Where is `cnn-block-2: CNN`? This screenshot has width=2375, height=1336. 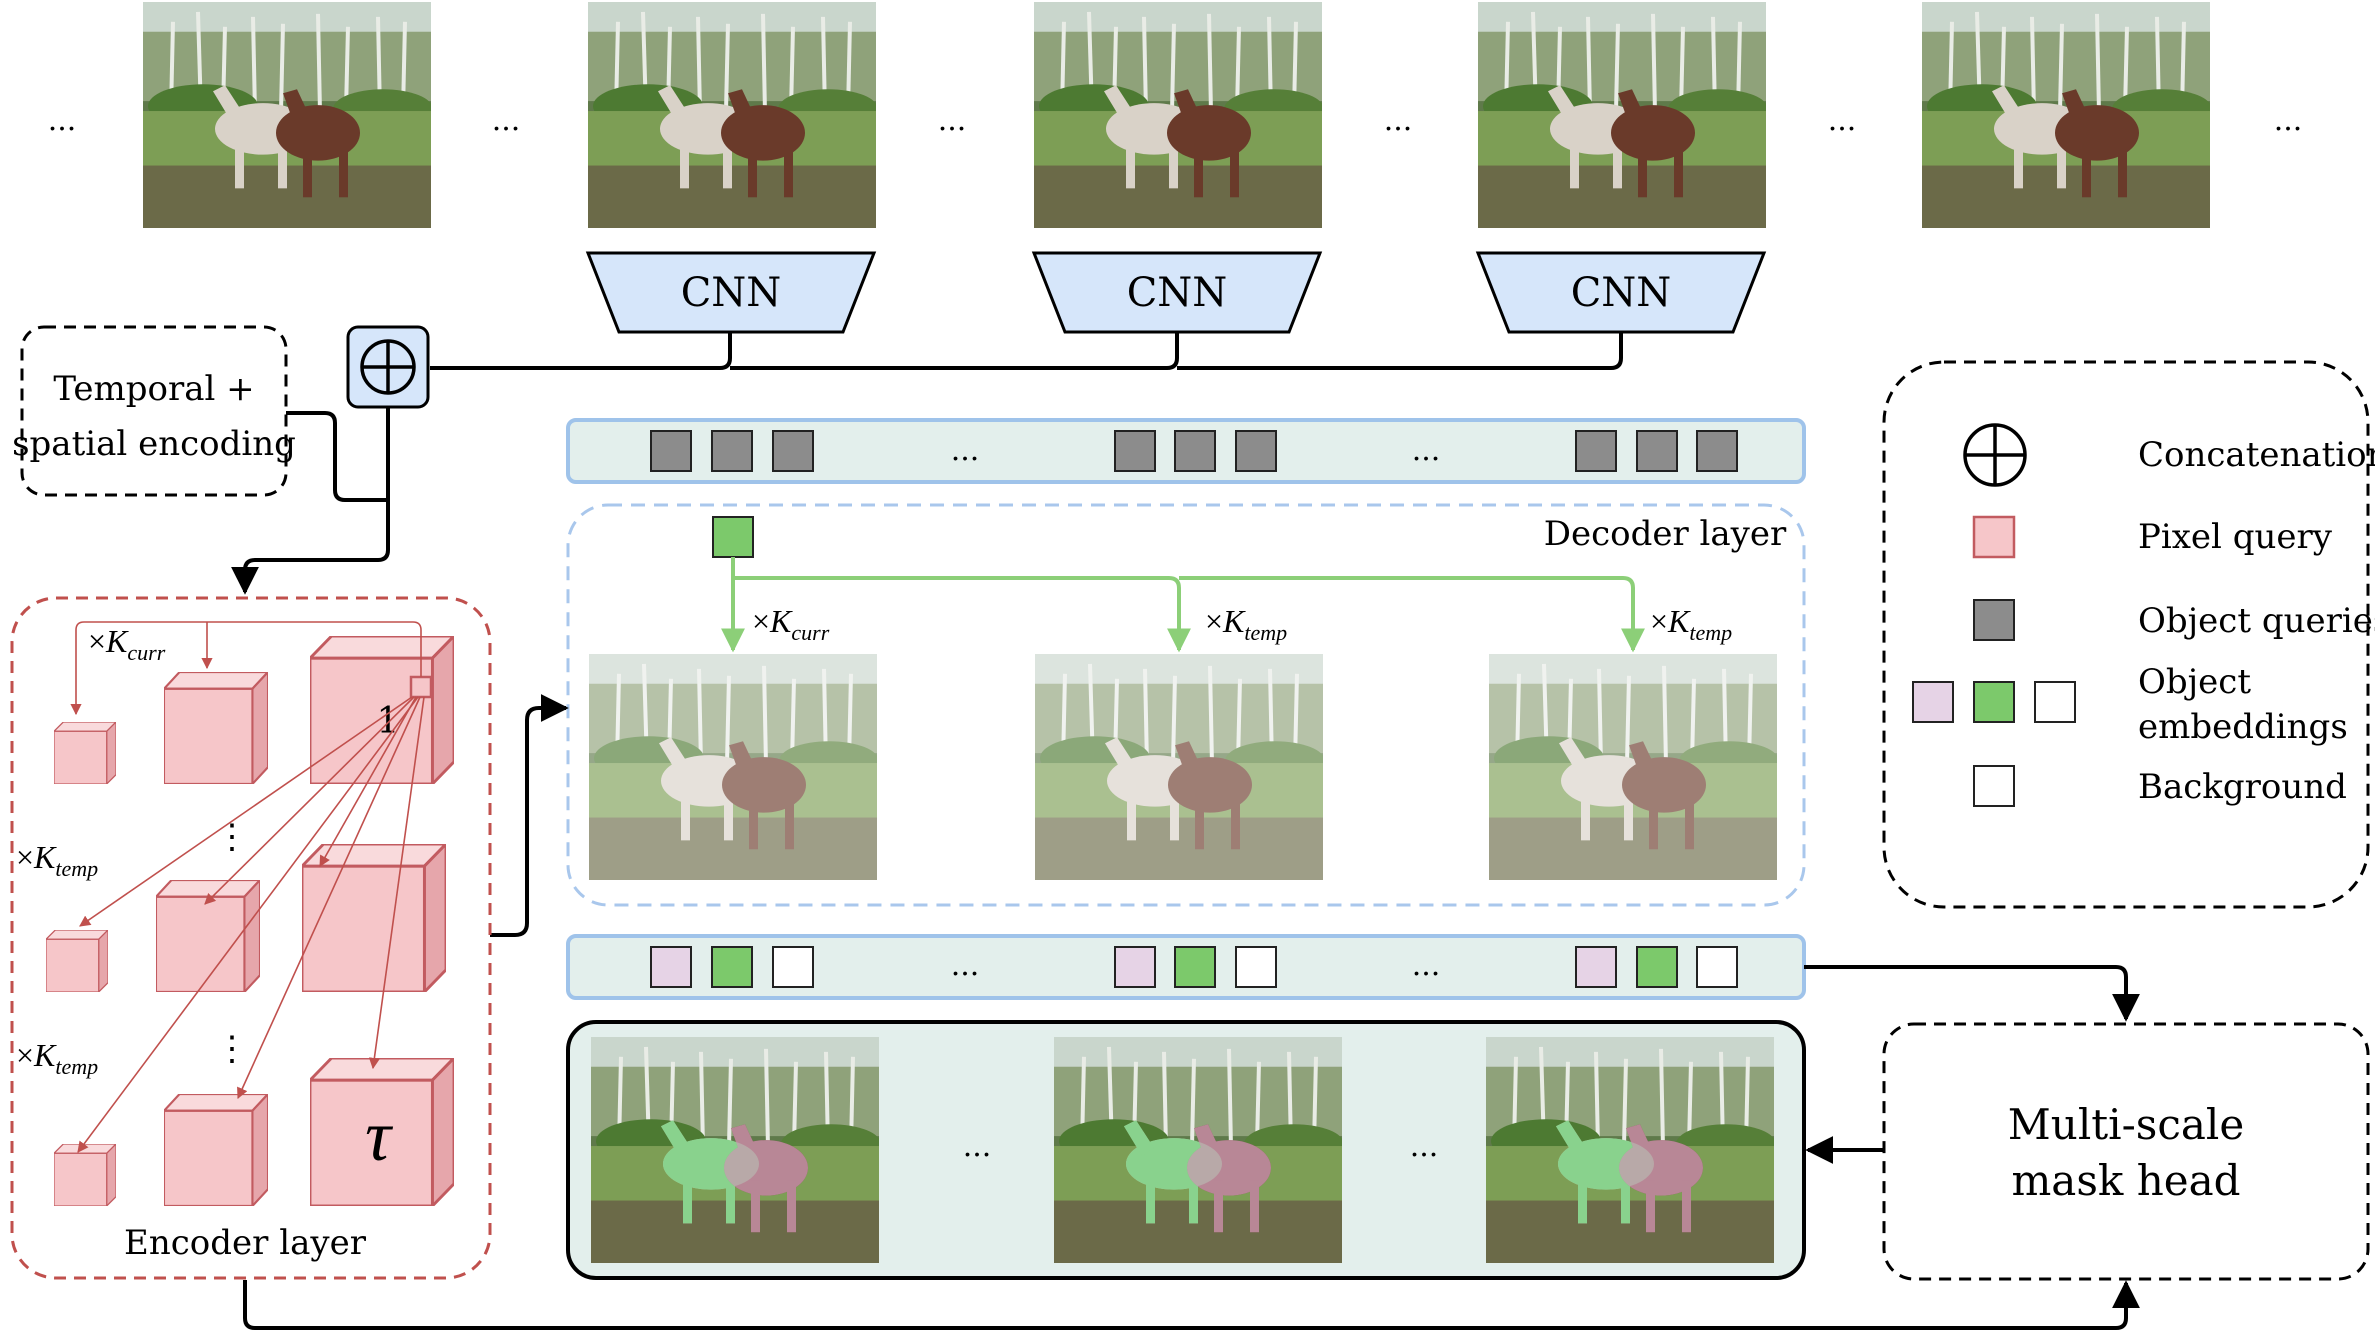
cnn-block-2: CNN is located at coordinates (1177, 292).